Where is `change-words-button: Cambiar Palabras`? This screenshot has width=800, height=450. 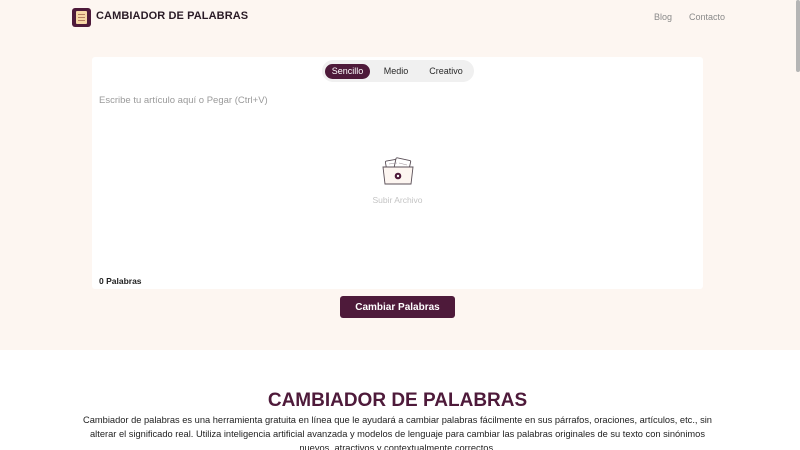
change-words-button: Cambiar Palabras is located at coordinates (397, 307).